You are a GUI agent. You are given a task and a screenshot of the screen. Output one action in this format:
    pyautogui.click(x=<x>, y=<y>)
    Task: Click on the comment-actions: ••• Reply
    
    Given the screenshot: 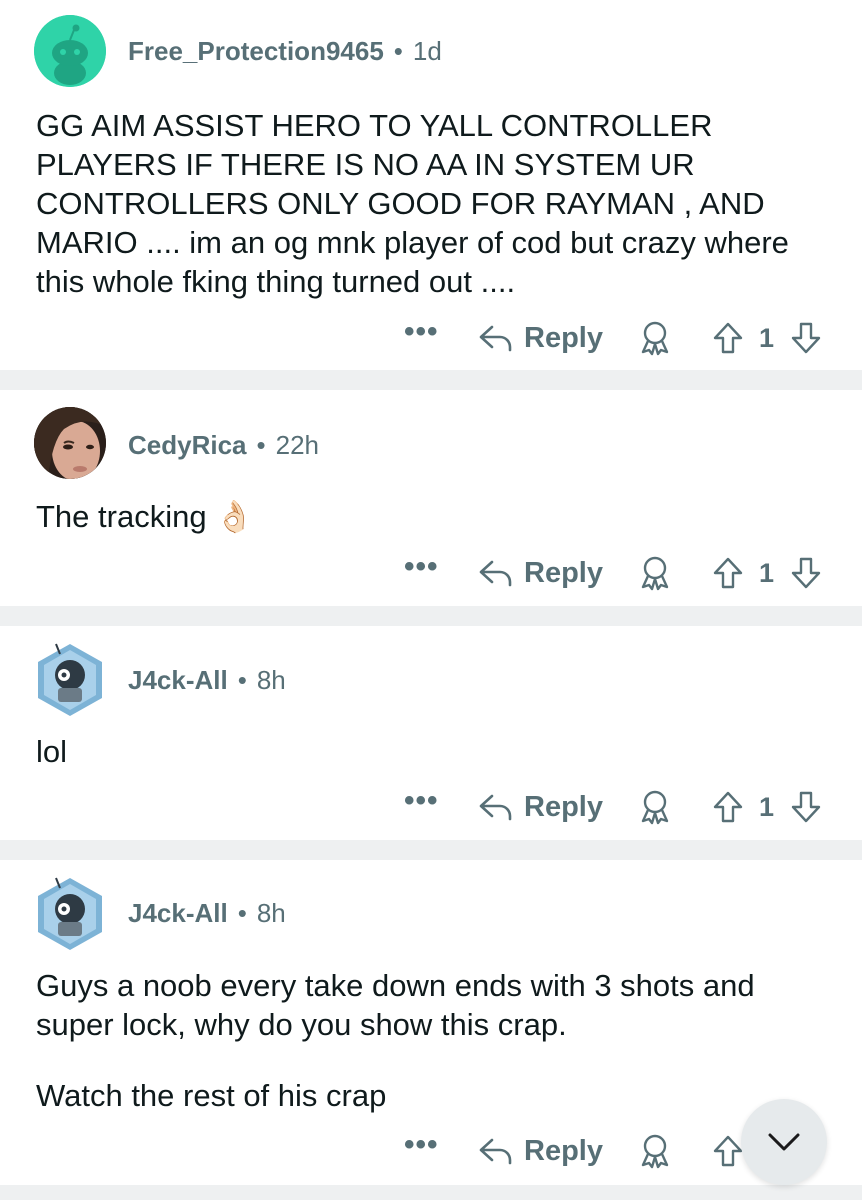 What is the action you would take?
    pyautogui.click(x=431, y=1151)
    